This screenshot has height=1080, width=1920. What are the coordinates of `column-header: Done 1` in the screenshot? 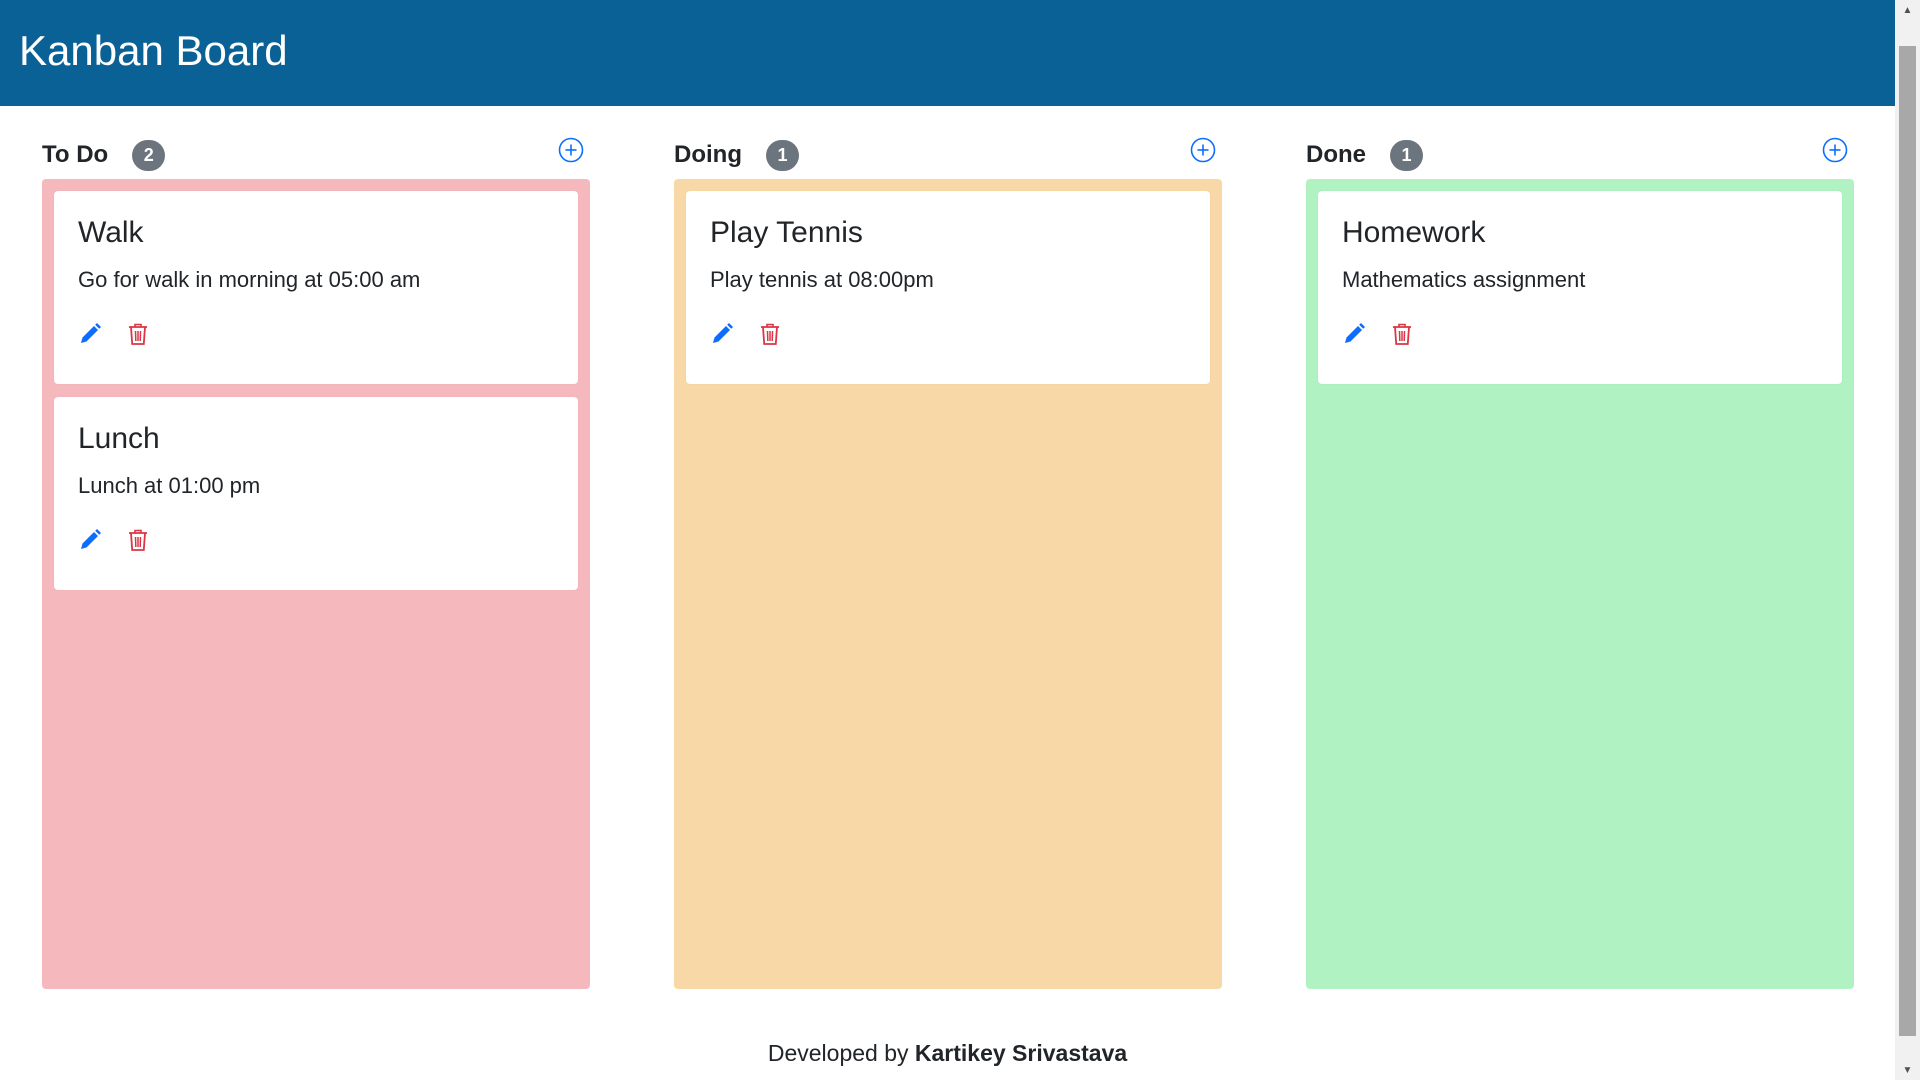 It's located at (1580, 155).